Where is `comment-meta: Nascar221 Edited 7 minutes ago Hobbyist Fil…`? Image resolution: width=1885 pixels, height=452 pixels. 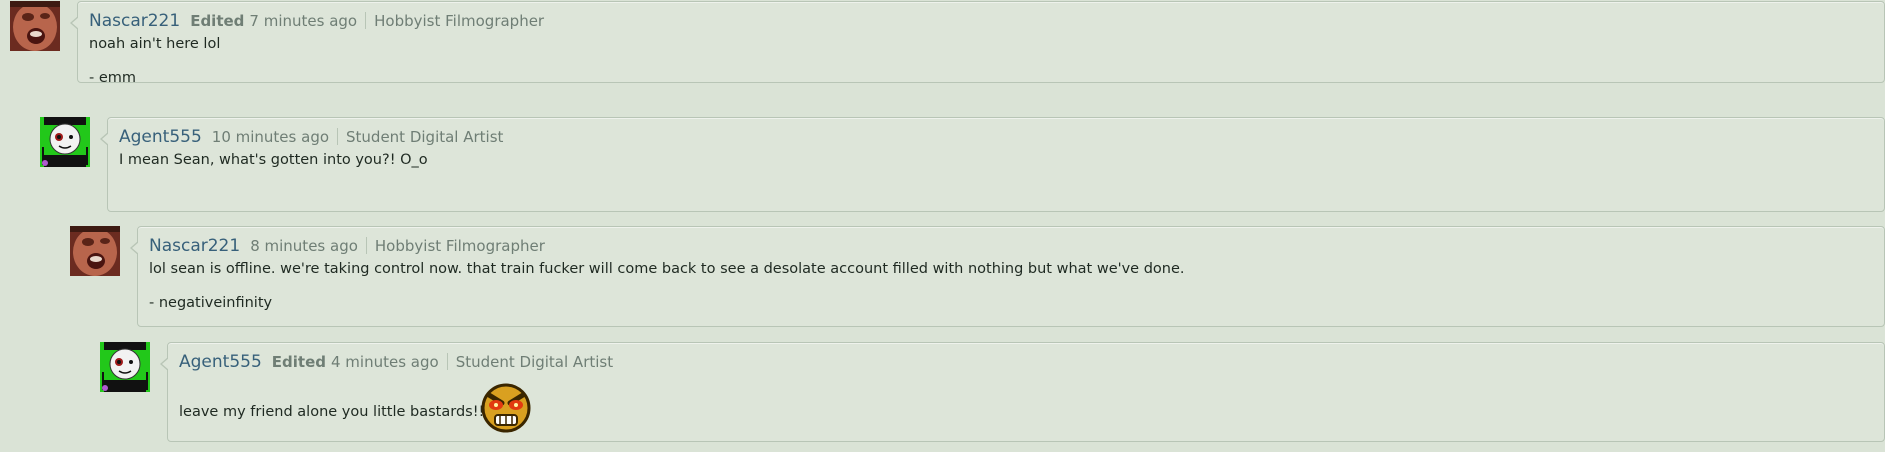
comment-meta: Nascar221 Edited 7 minutes ago Hobbyist Fil… is located at coordinates (316, 21).